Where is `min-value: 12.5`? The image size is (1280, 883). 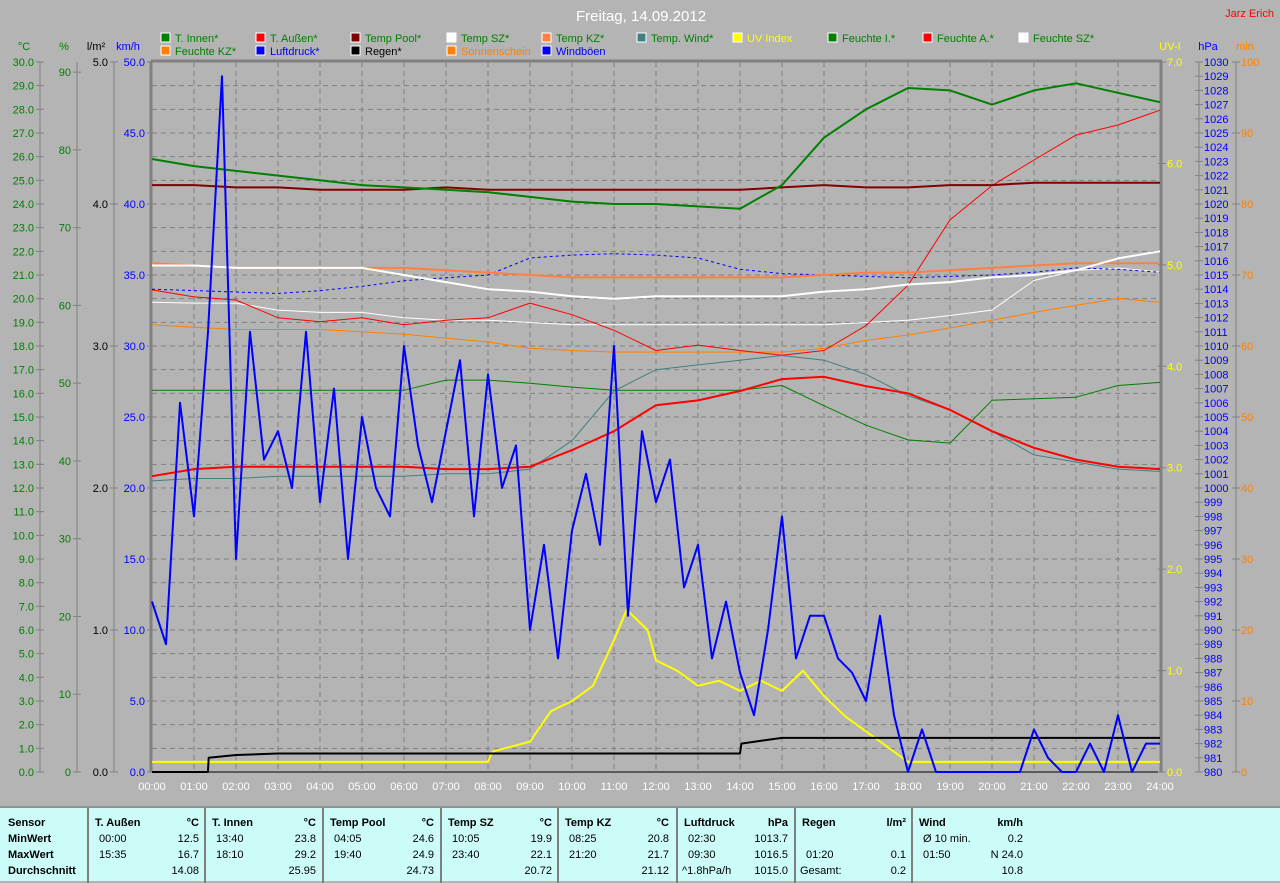 min-value: 12.5 is located at coordinates (188, 839).